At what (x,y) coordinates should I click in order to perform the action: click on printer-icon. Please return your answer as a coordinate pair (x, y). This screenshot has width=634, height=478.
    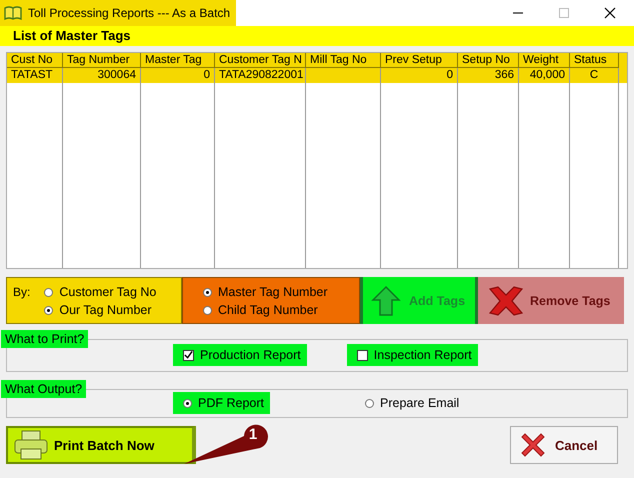
    Looking at the image, I should click on (31, 445).